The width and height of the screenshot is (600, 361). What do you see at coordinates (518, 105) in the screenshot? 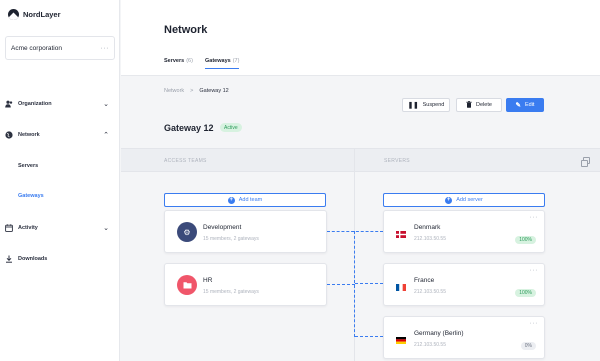
I see `pencil-icon: ✎` at bounding box center [518, 105].